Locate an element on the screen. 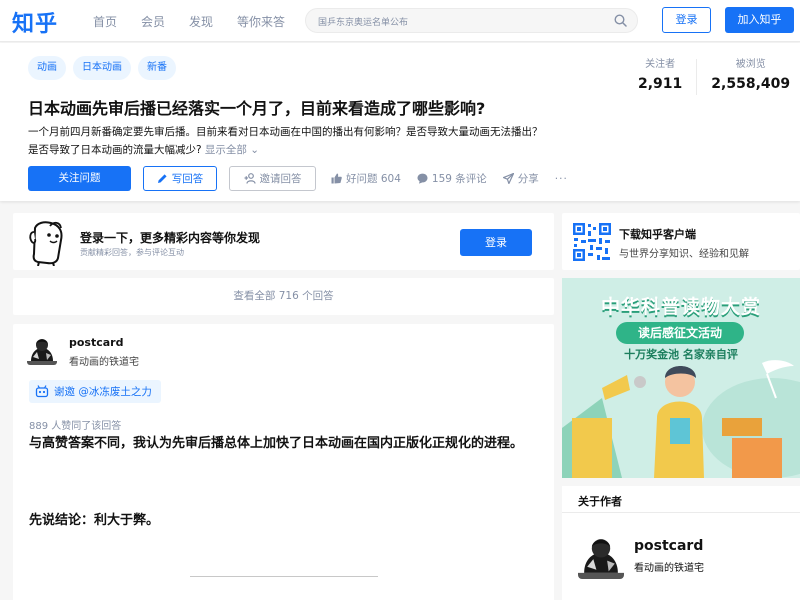 The height and width of the screenshot is (600, 800). nav-discover: 发现 is located at coordinates (201, 21).